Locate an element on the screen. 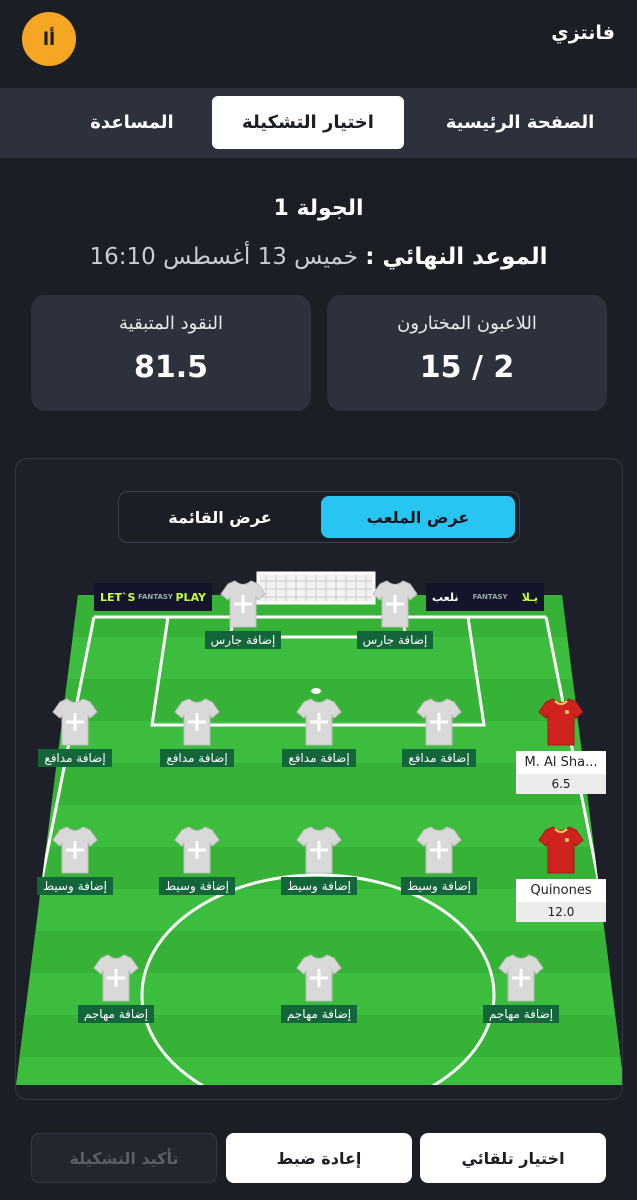  defender-slot-2: إضافة مدافع is located at coordinates (197, 732).